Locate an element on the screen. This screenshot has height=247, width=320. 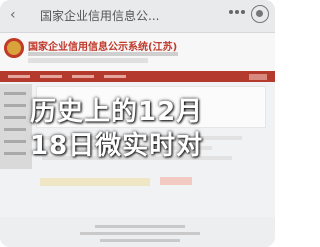
header-search-bar is located at coordinates (88, 60).